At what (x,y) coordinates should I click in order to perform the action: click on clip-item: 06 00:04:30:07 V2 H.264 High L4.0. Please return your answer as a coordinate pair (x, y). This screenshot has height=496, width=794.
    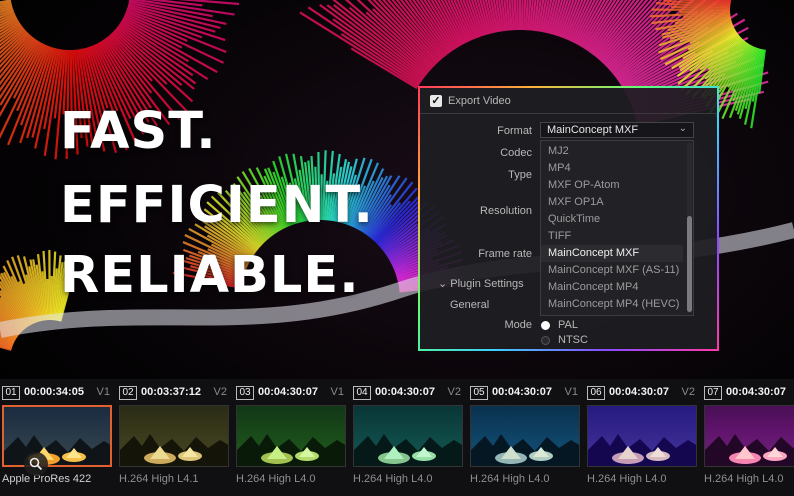
    Looking at the image, I should click on (642, 437).